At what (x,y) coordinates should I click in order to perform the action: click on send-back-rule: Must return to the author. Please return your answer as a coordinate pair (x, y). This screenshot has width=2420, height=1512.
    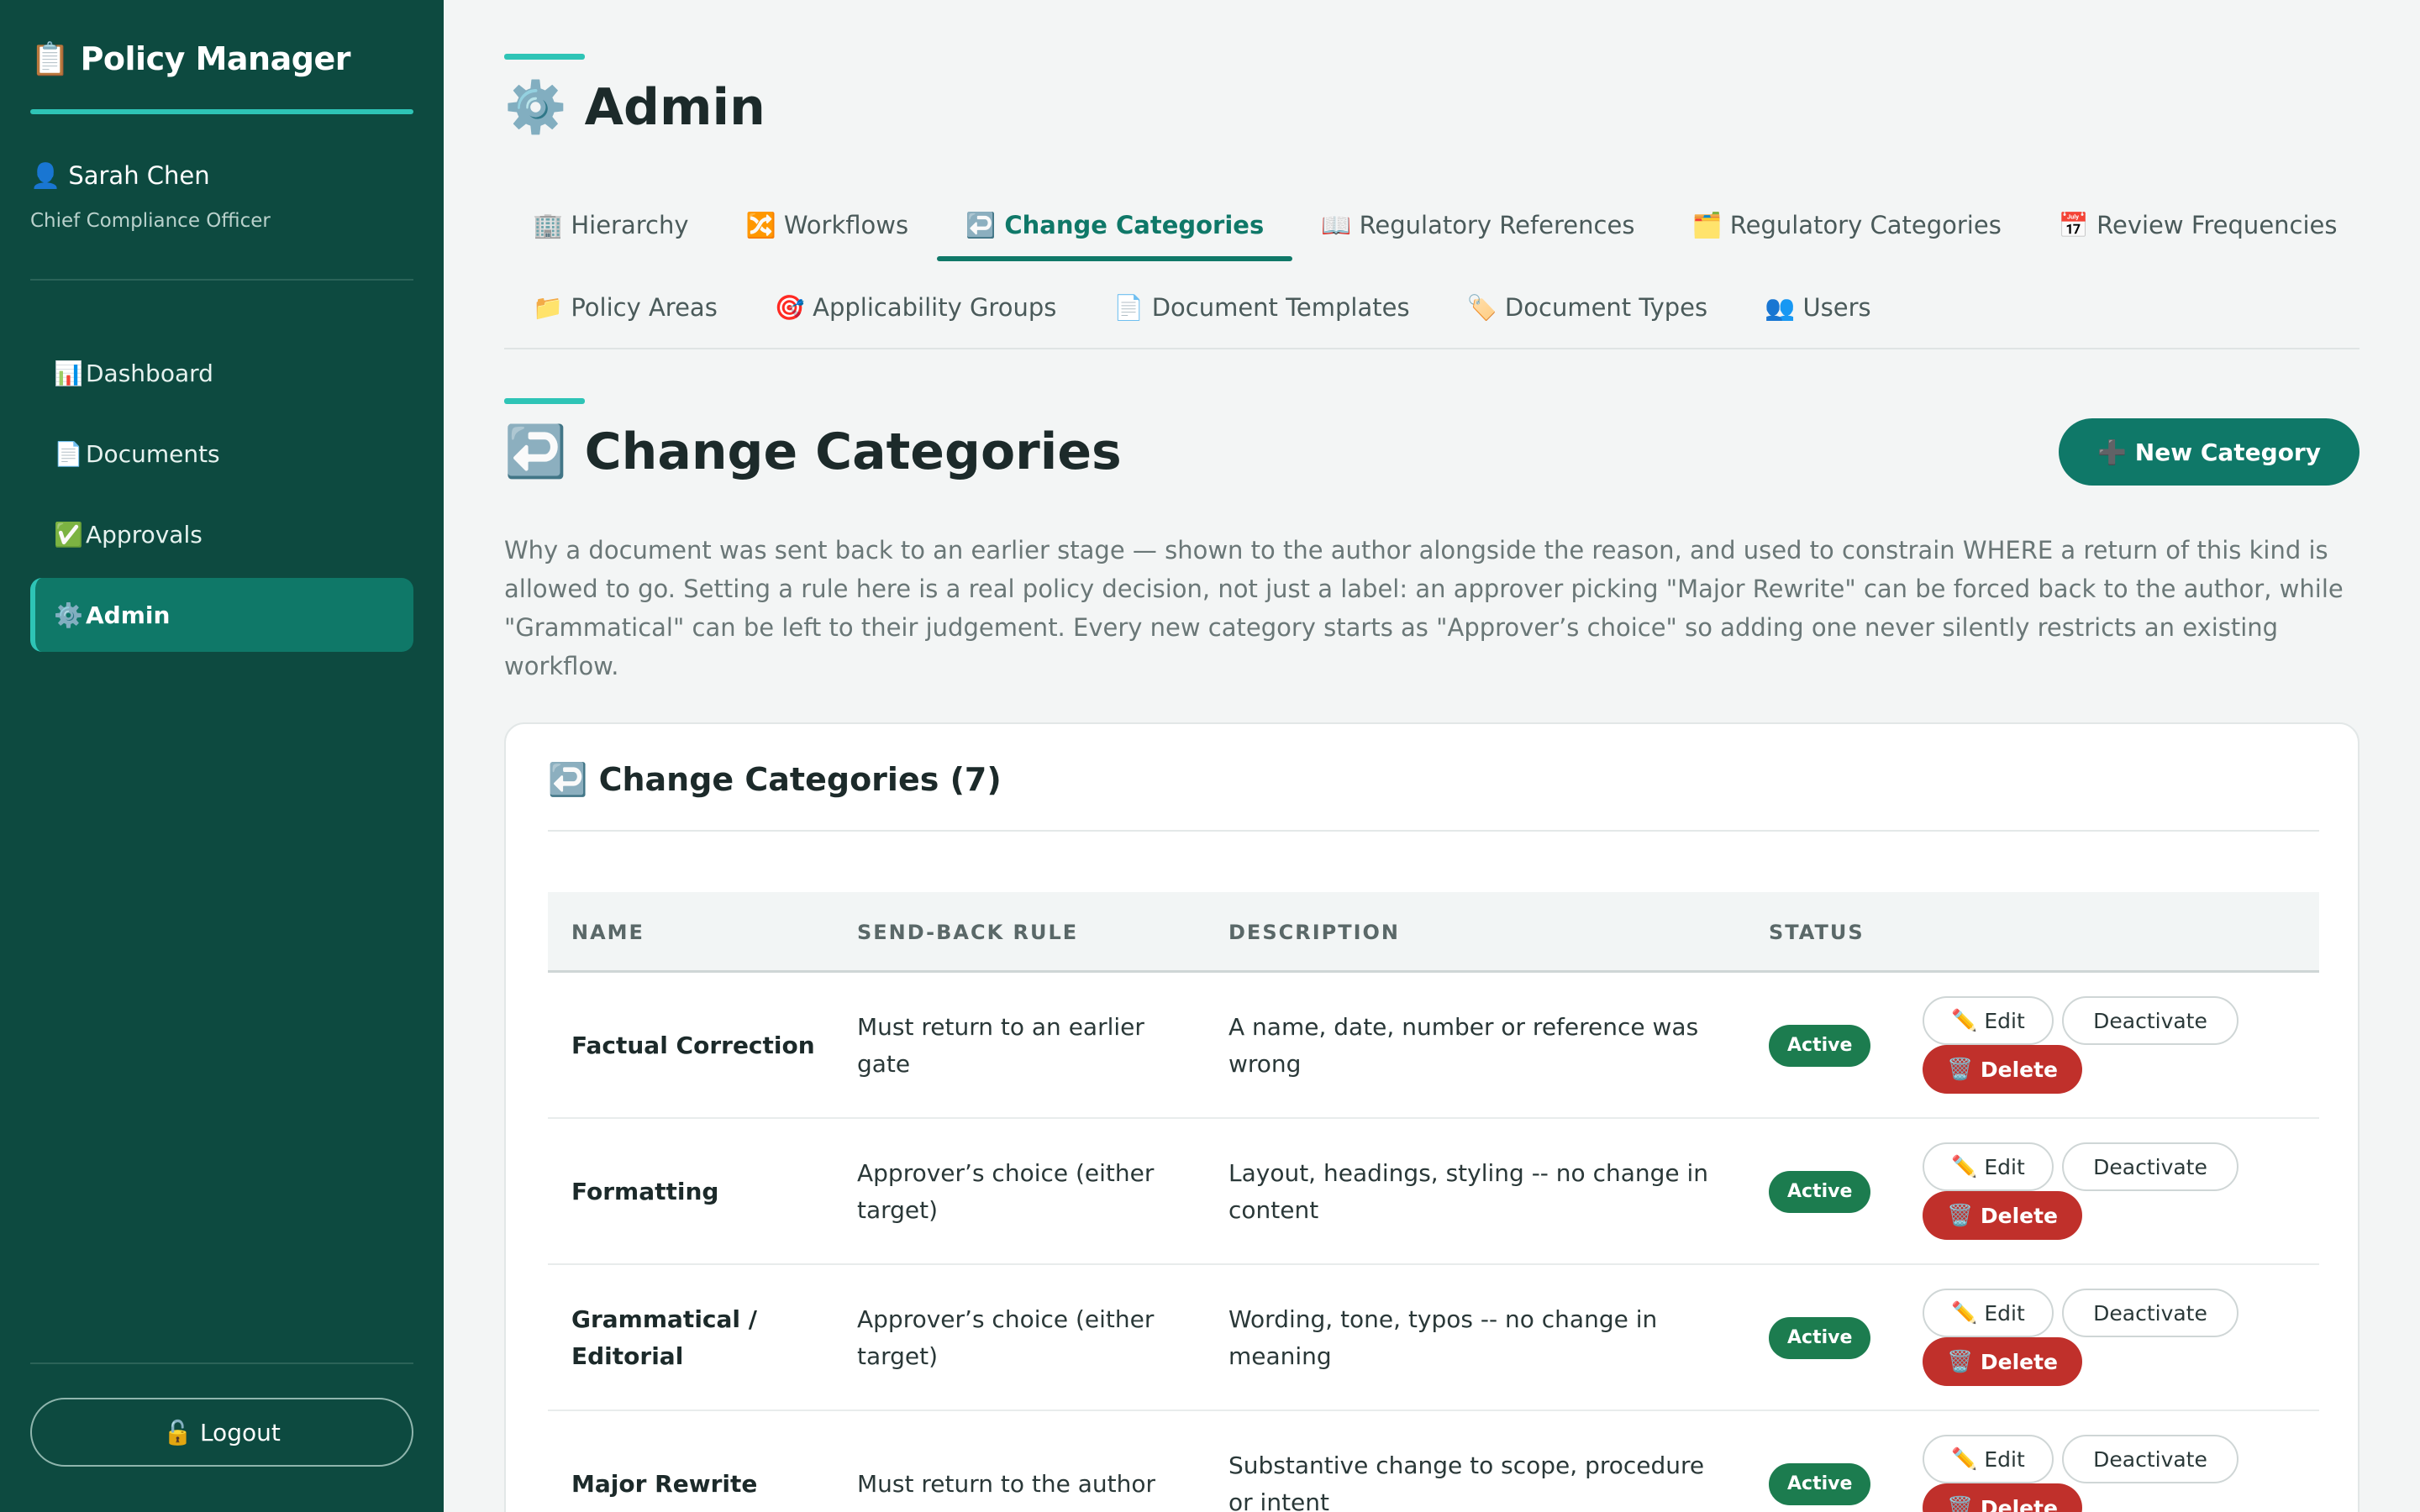
    Looking at the image, I should click on (1006, 1484).